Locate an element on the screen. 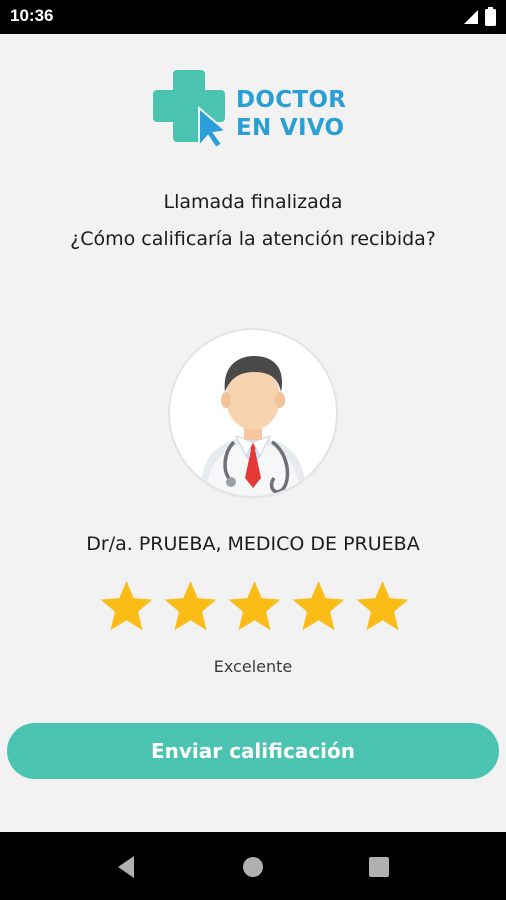 Image resolution: width=506 pixels, height=900 pixels. logo-text: DOCTOR EN VIVO is located at coordinates (291, 114).